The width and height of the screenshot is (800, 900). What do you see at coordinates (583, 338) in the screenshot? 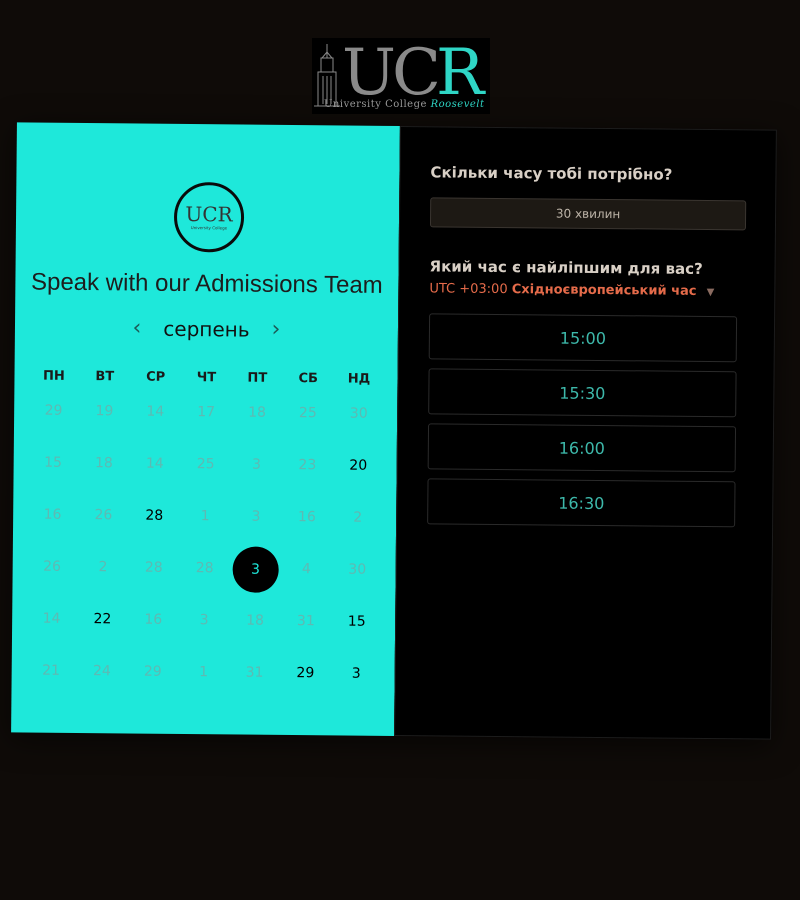
I see `time-slot-button: 15:00` at bounding box center [583, 338].